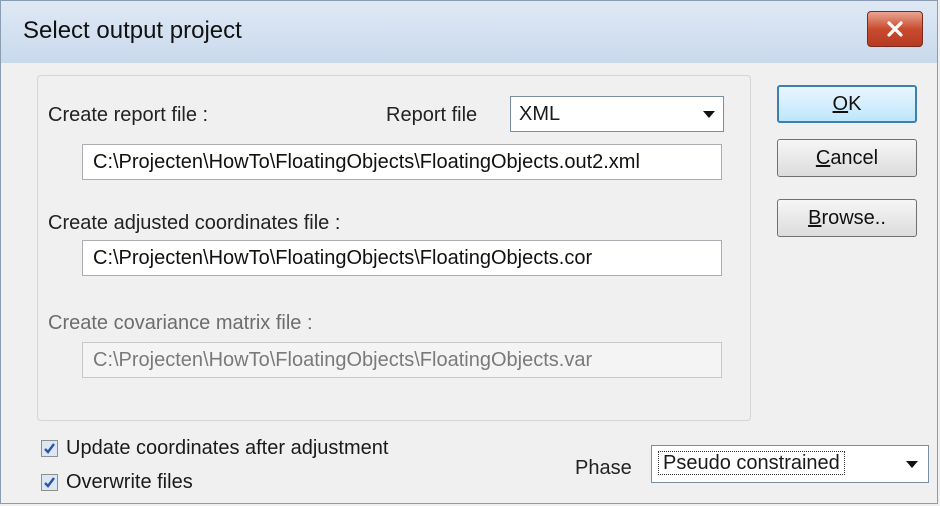 This screenshot has width=940, height=506. Describe the element at coordinates (540, 114) in the screenshot. I see `report-type-value: XML` at that location.